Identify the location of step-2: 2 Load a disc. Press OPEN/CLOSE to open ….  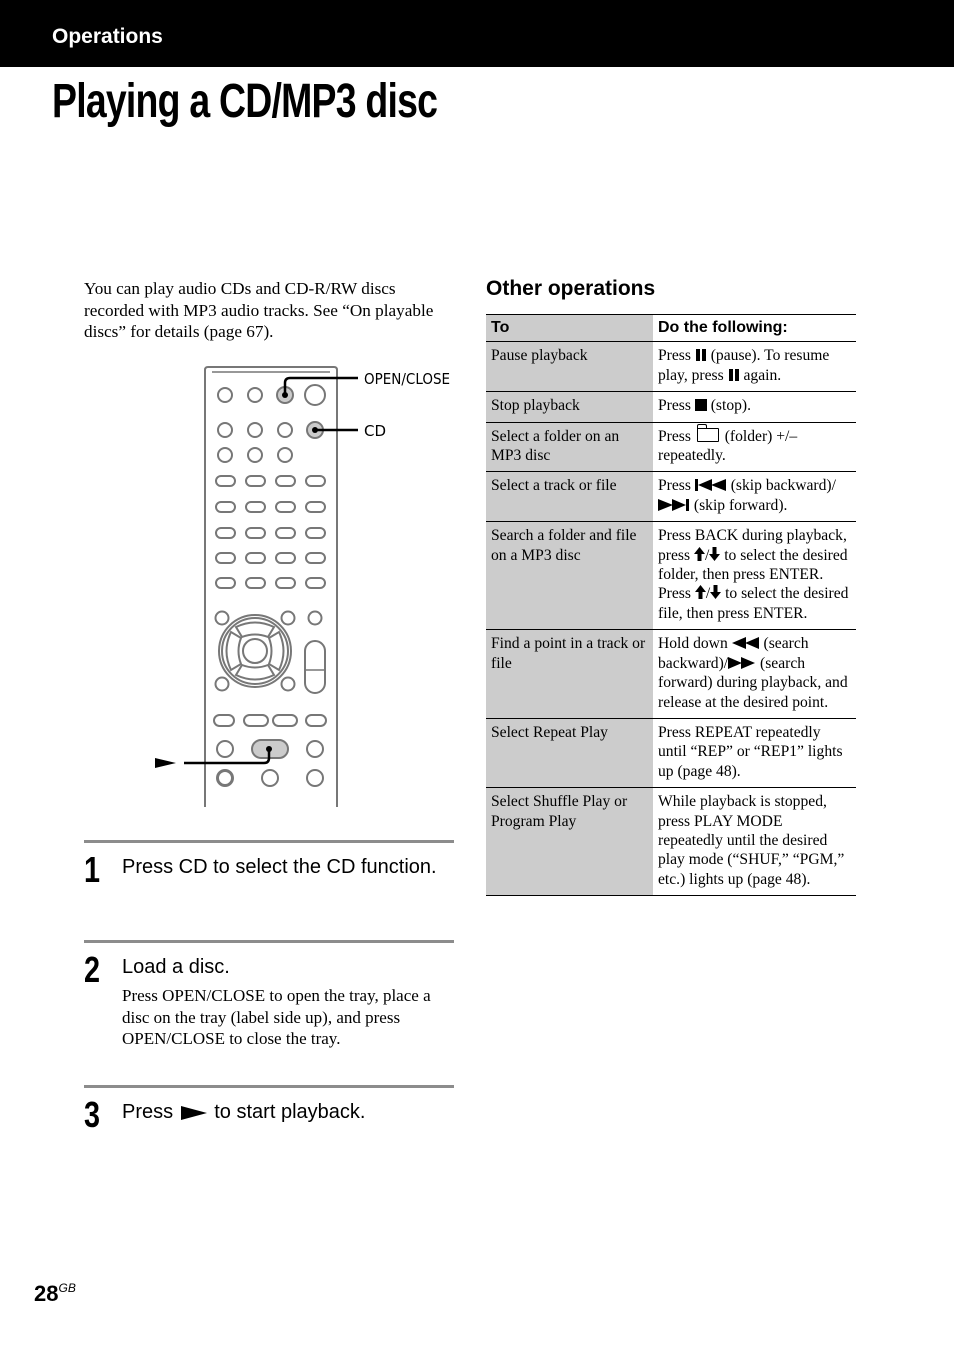
(269, 1011).